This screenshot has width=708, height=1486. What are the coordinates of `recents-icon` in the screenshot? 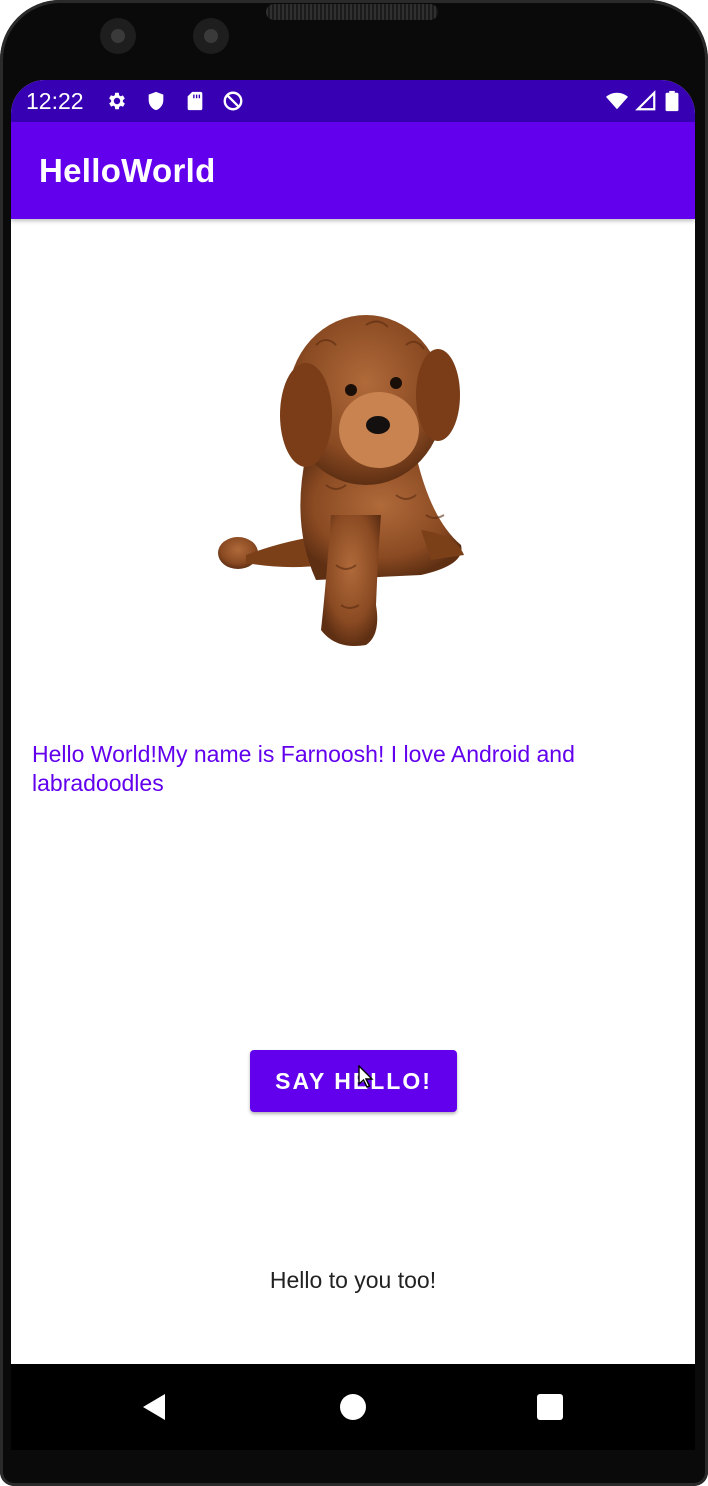 It's located at (550, 1407).